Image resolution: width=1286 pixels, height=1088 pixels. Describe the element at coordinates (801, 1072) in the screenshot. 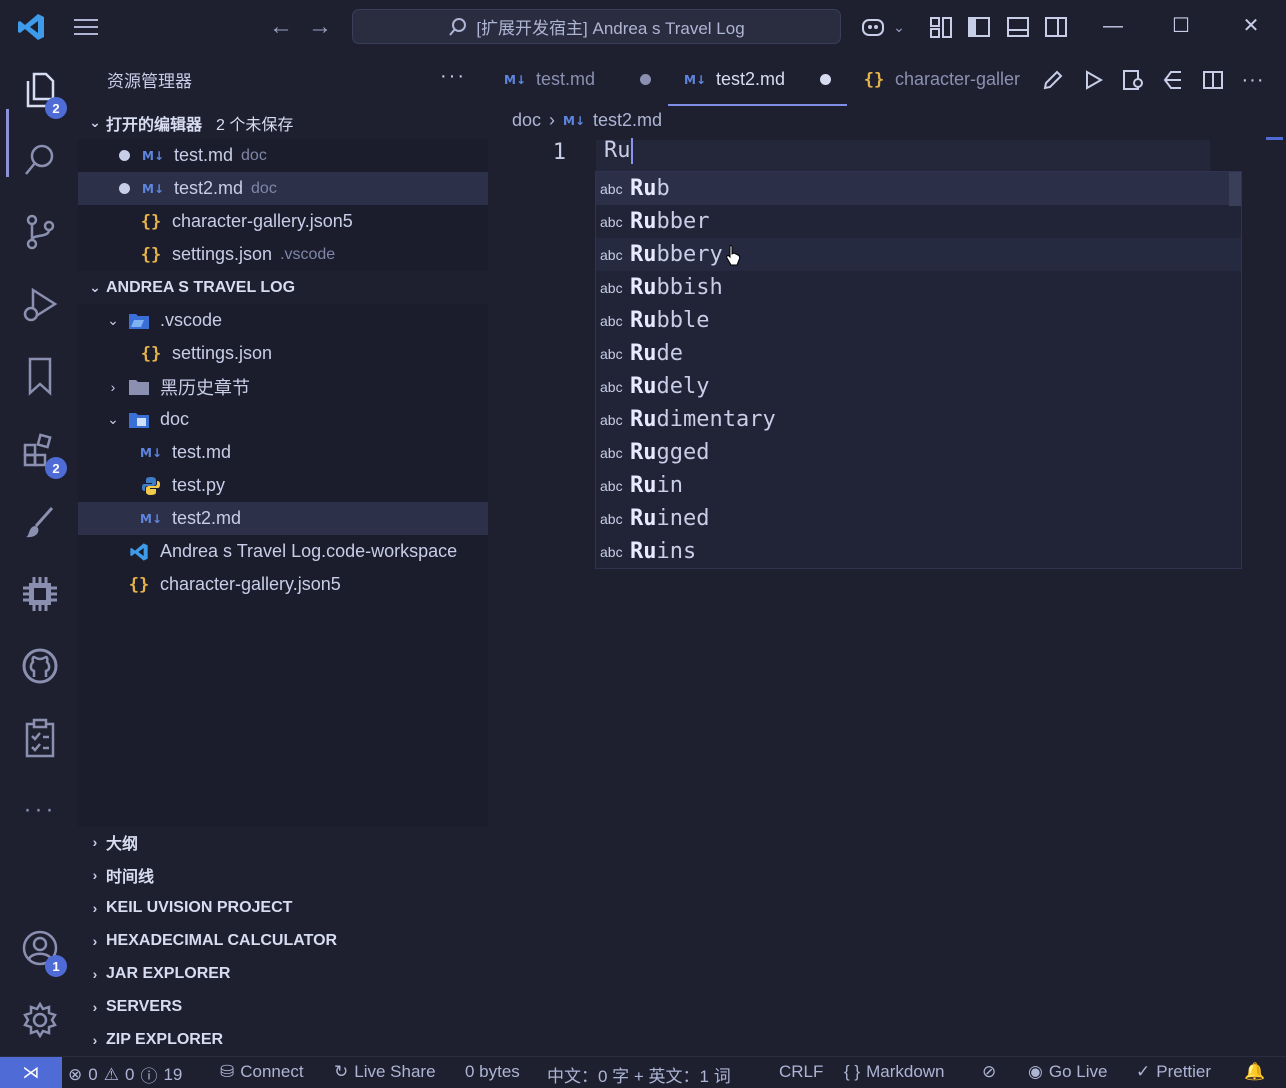

I see `eol-selector: CRLF` at that location.